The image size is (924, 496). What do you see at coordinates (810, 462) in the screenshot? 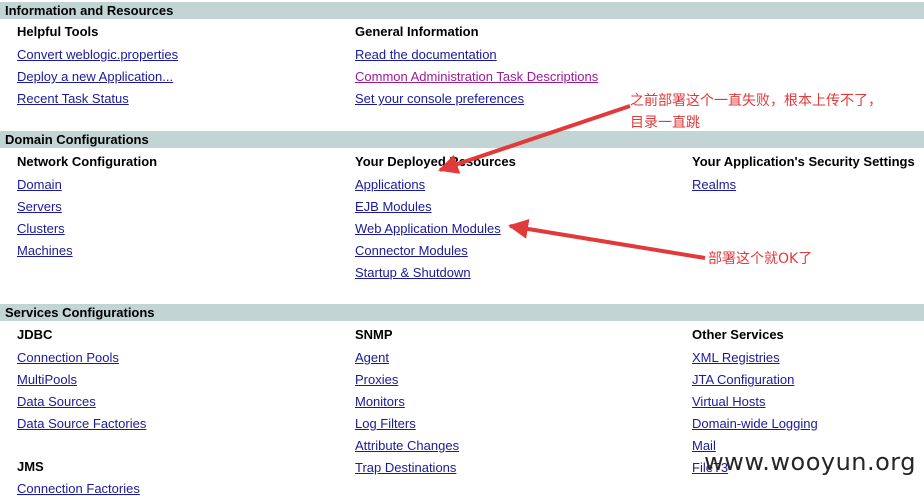
I see `watermark: www.wooyun.org` at bounding box center [810, 462].